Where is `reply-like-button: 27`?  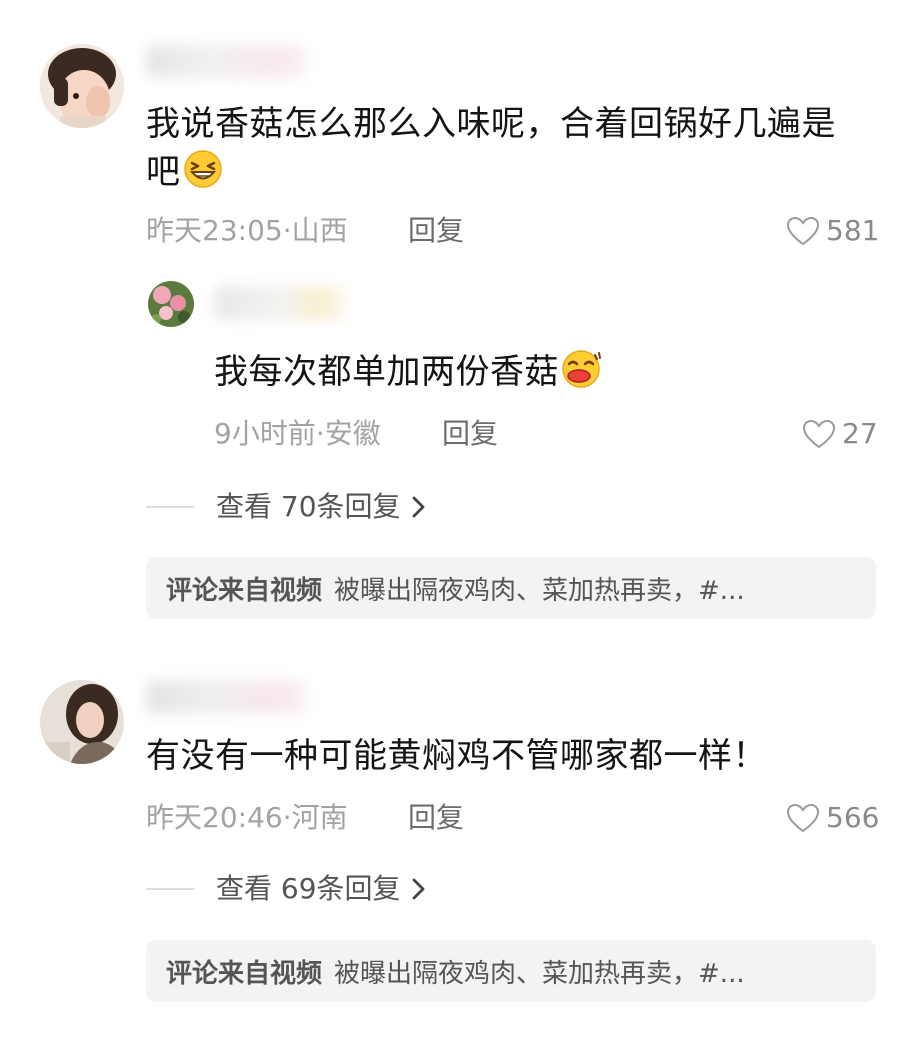
reply-like-button: 27 is located at coordinates (840, 434).